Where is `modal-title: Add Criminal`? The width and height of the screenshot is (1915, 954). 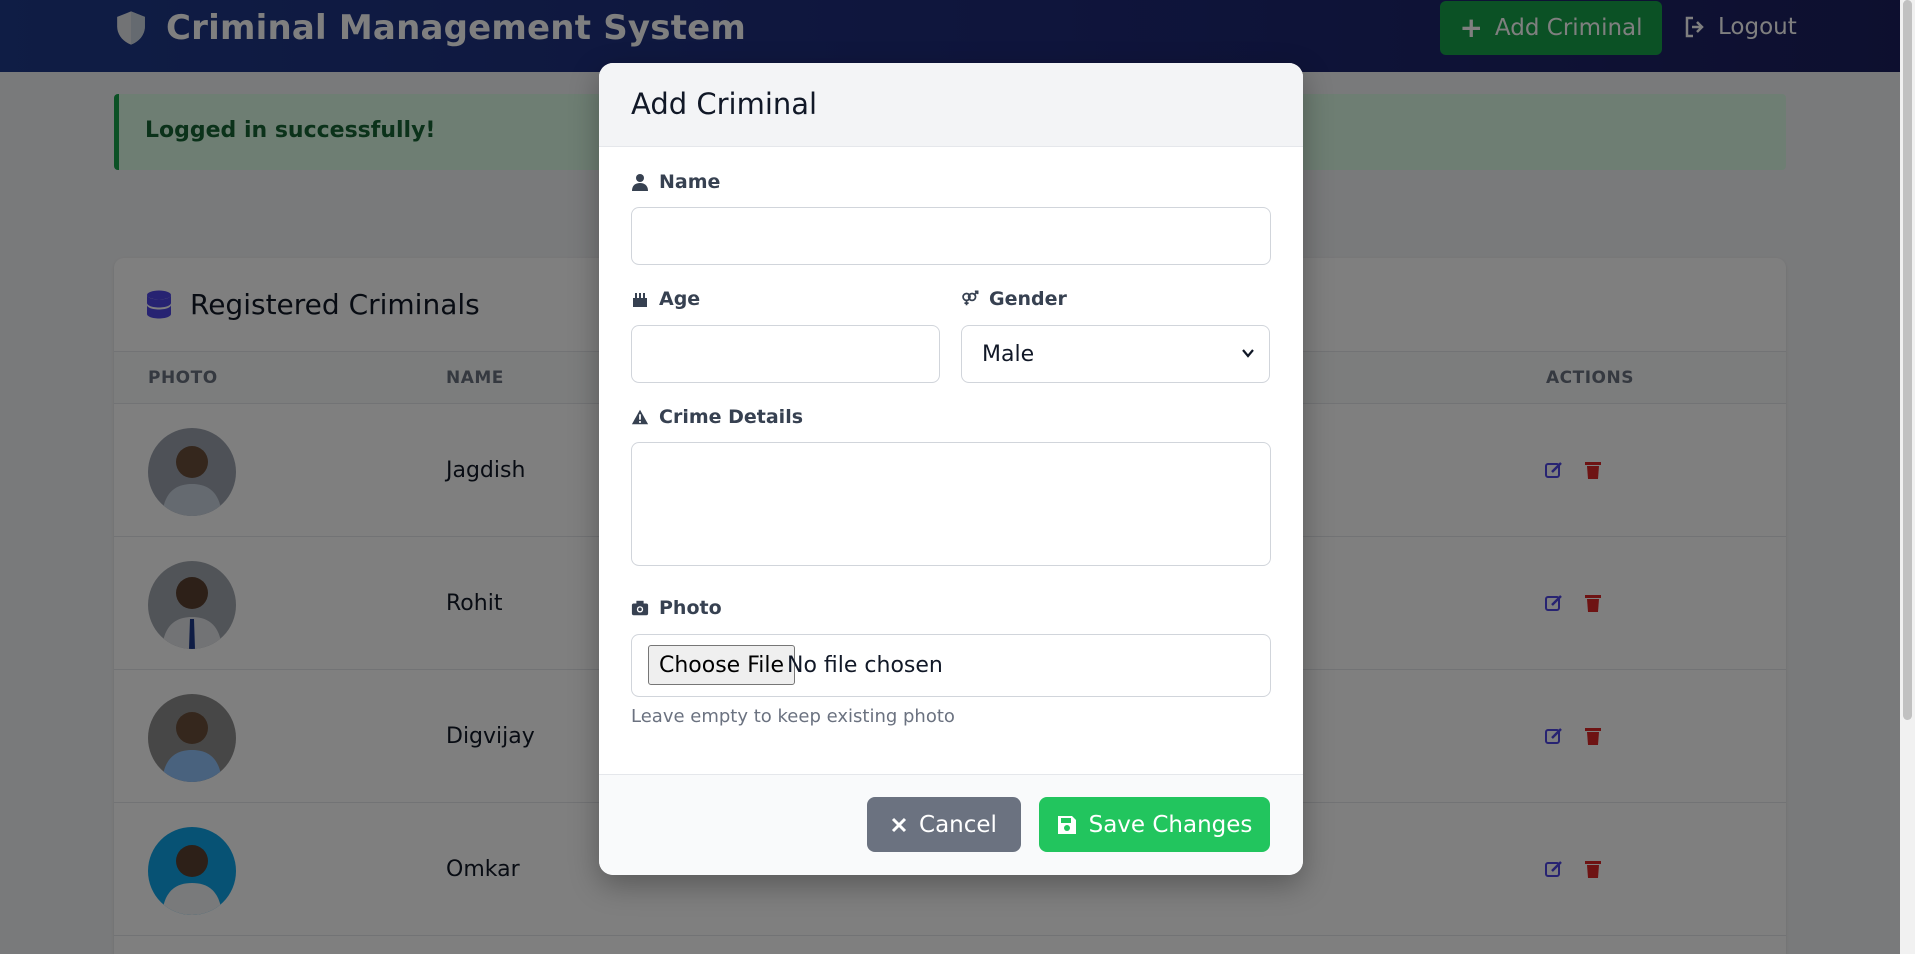 modal-title: Add Criminal is located at coordinates (724, 104).